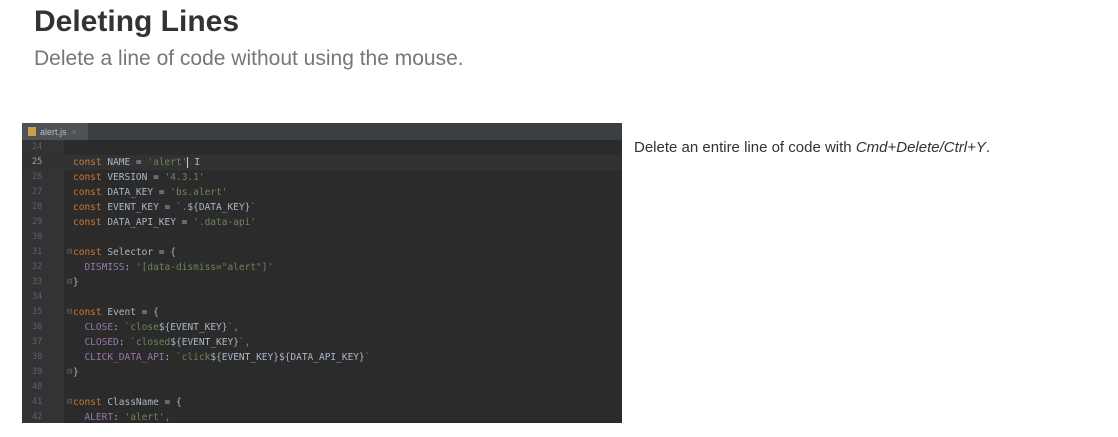 This screenshot has width=1118, height=437. What do you see at coordinates (322, 327) in the screenshot?
I see `code-line: 36 CLOSE: `close${EVENT_KEY}`,` at bounding box center [322, 327].